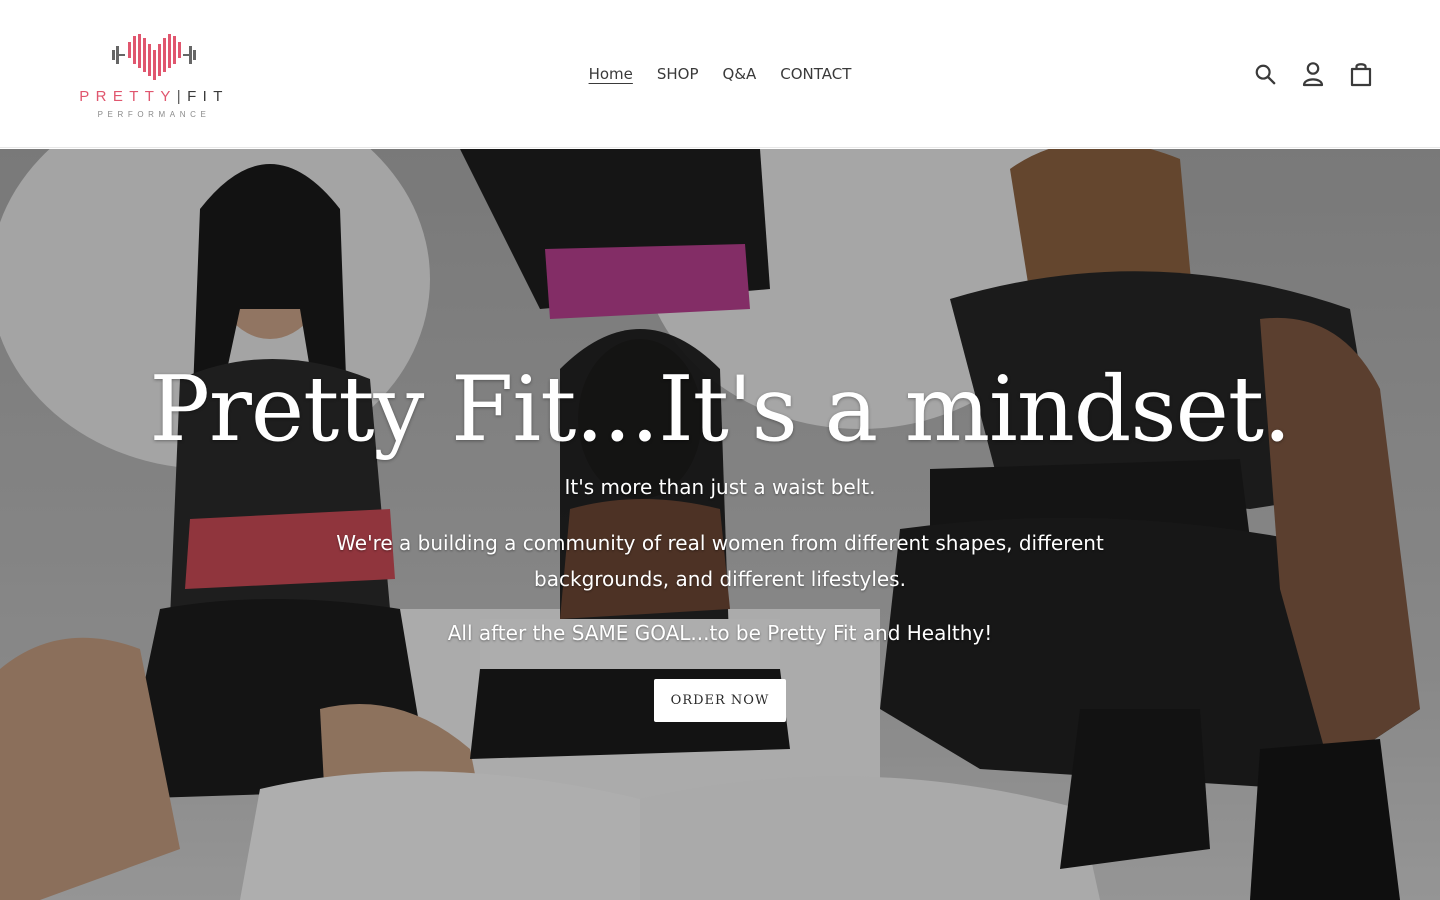 Image resolution: width=1440 pixels, height=900 pixels. I want to click on nav-item-shop: SHOP, so click(678, 75).